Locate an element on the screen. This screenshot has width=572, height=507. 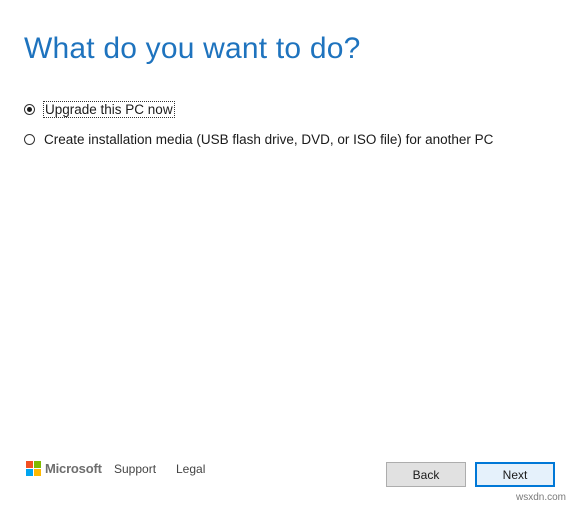
windows-logo-icon is located at coordinates (33, 468).